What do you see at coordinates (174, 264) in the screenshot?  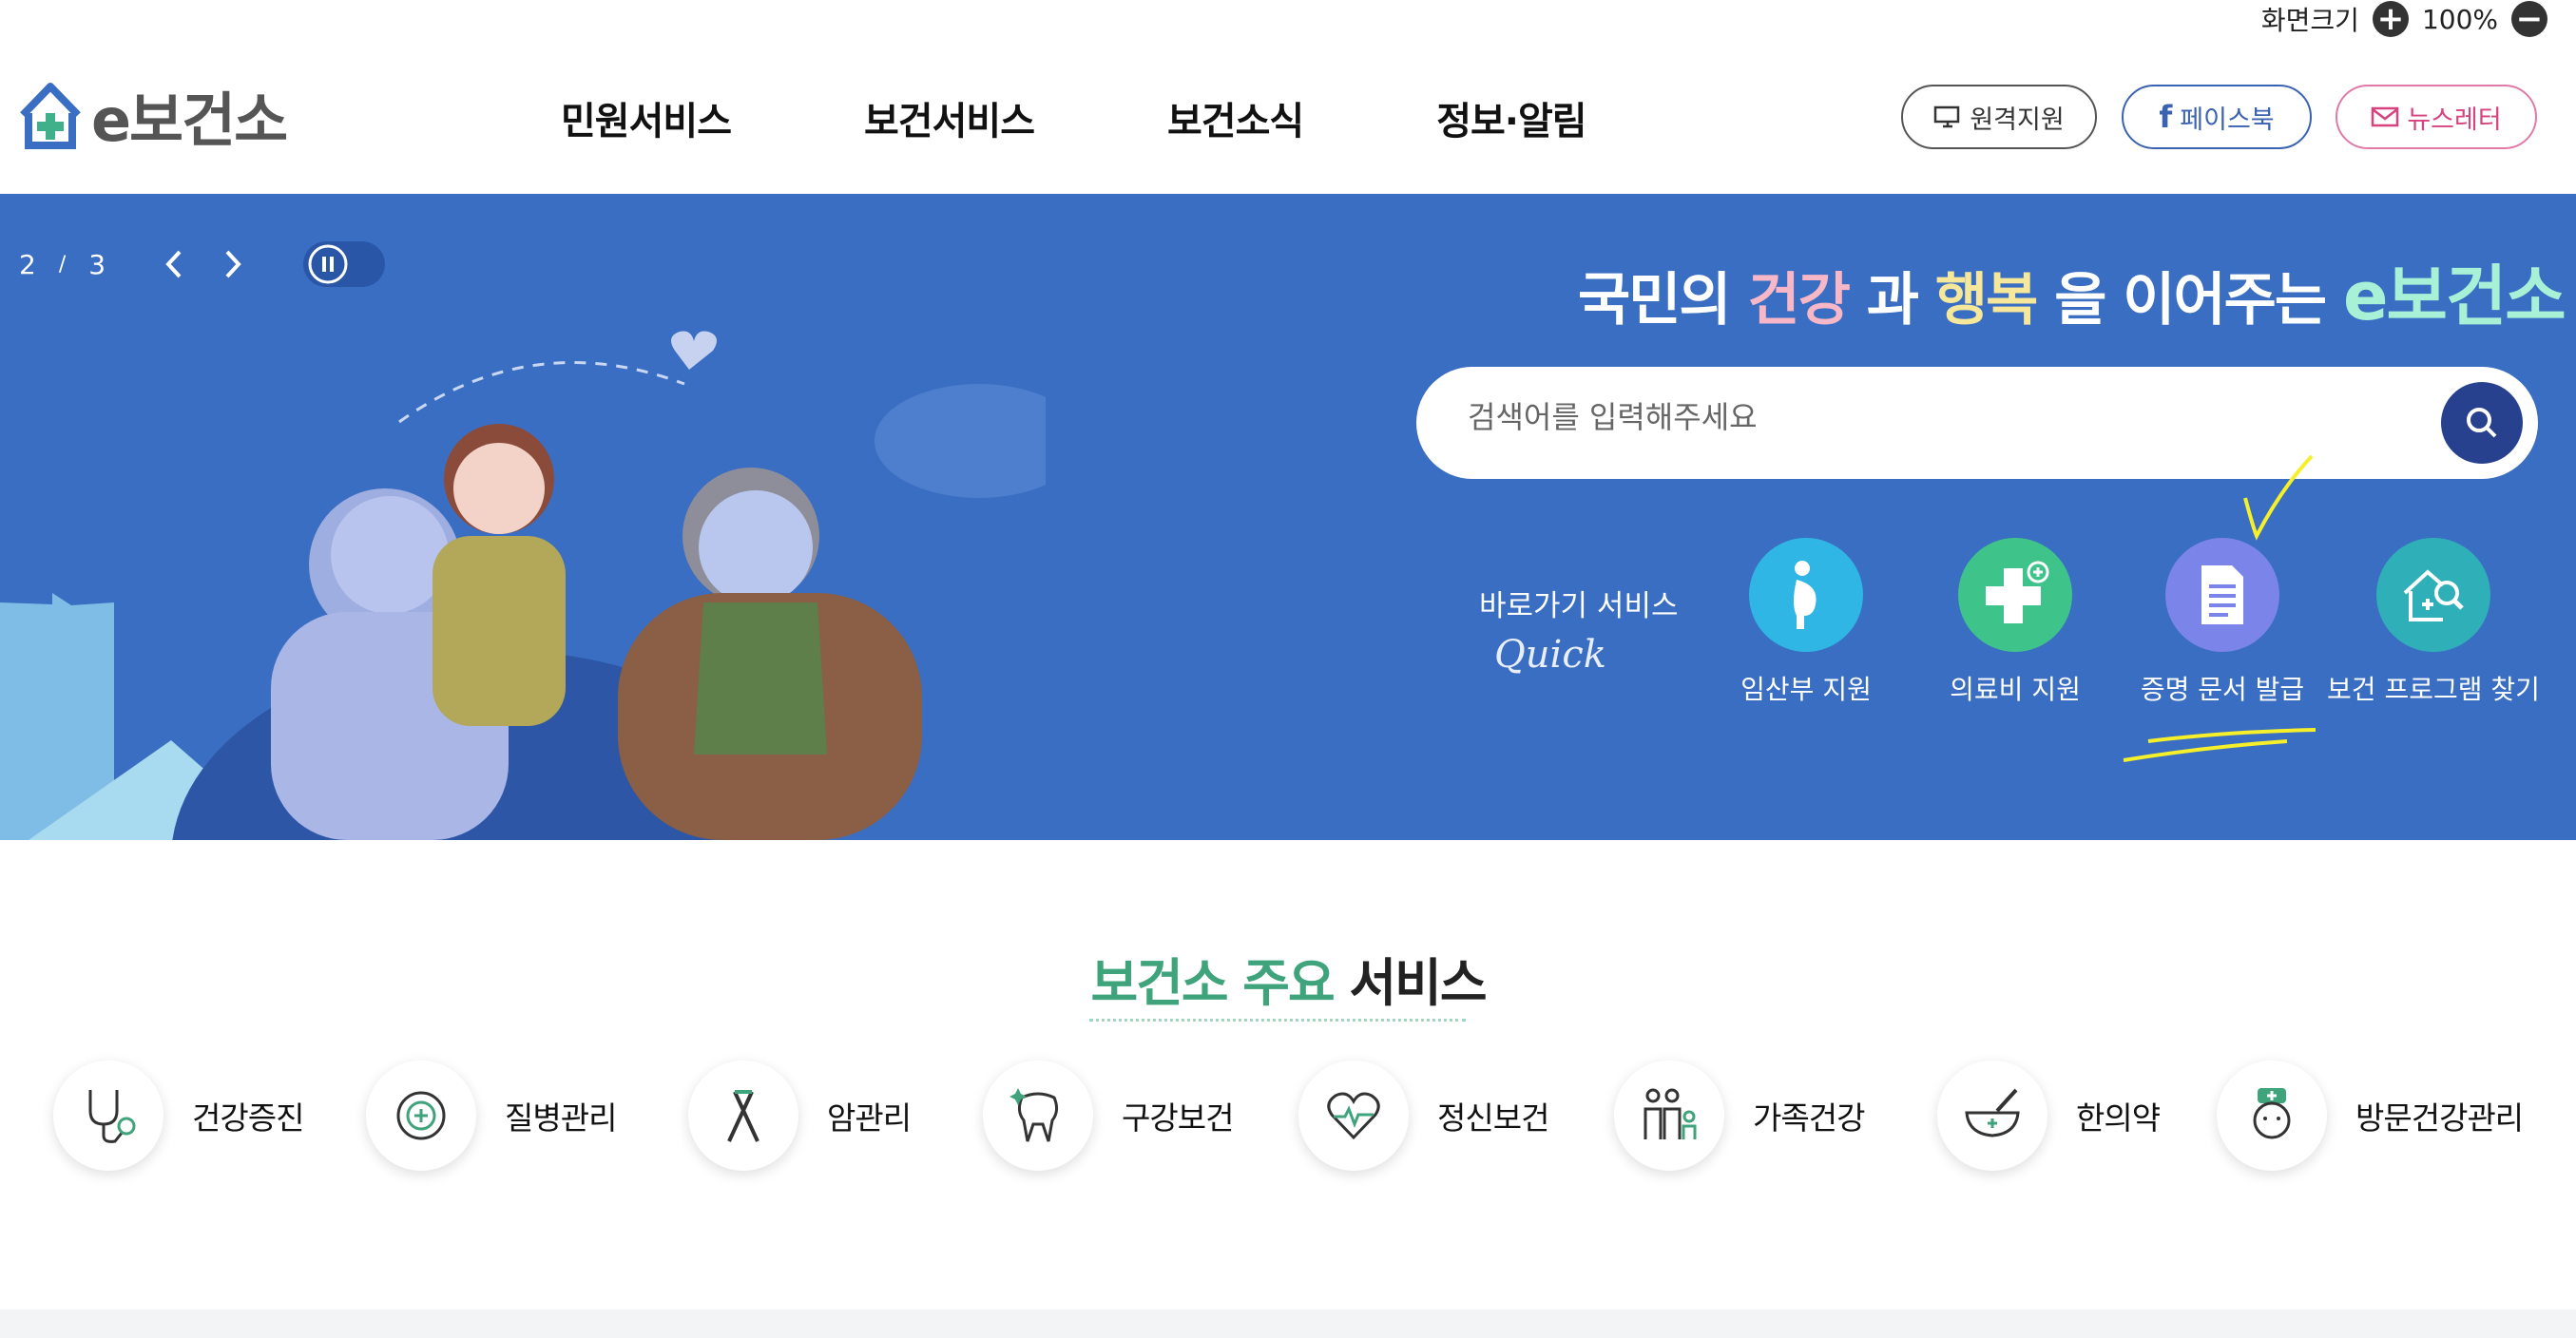 I see `prev-slide-icon` at bounding box center [174, 264].